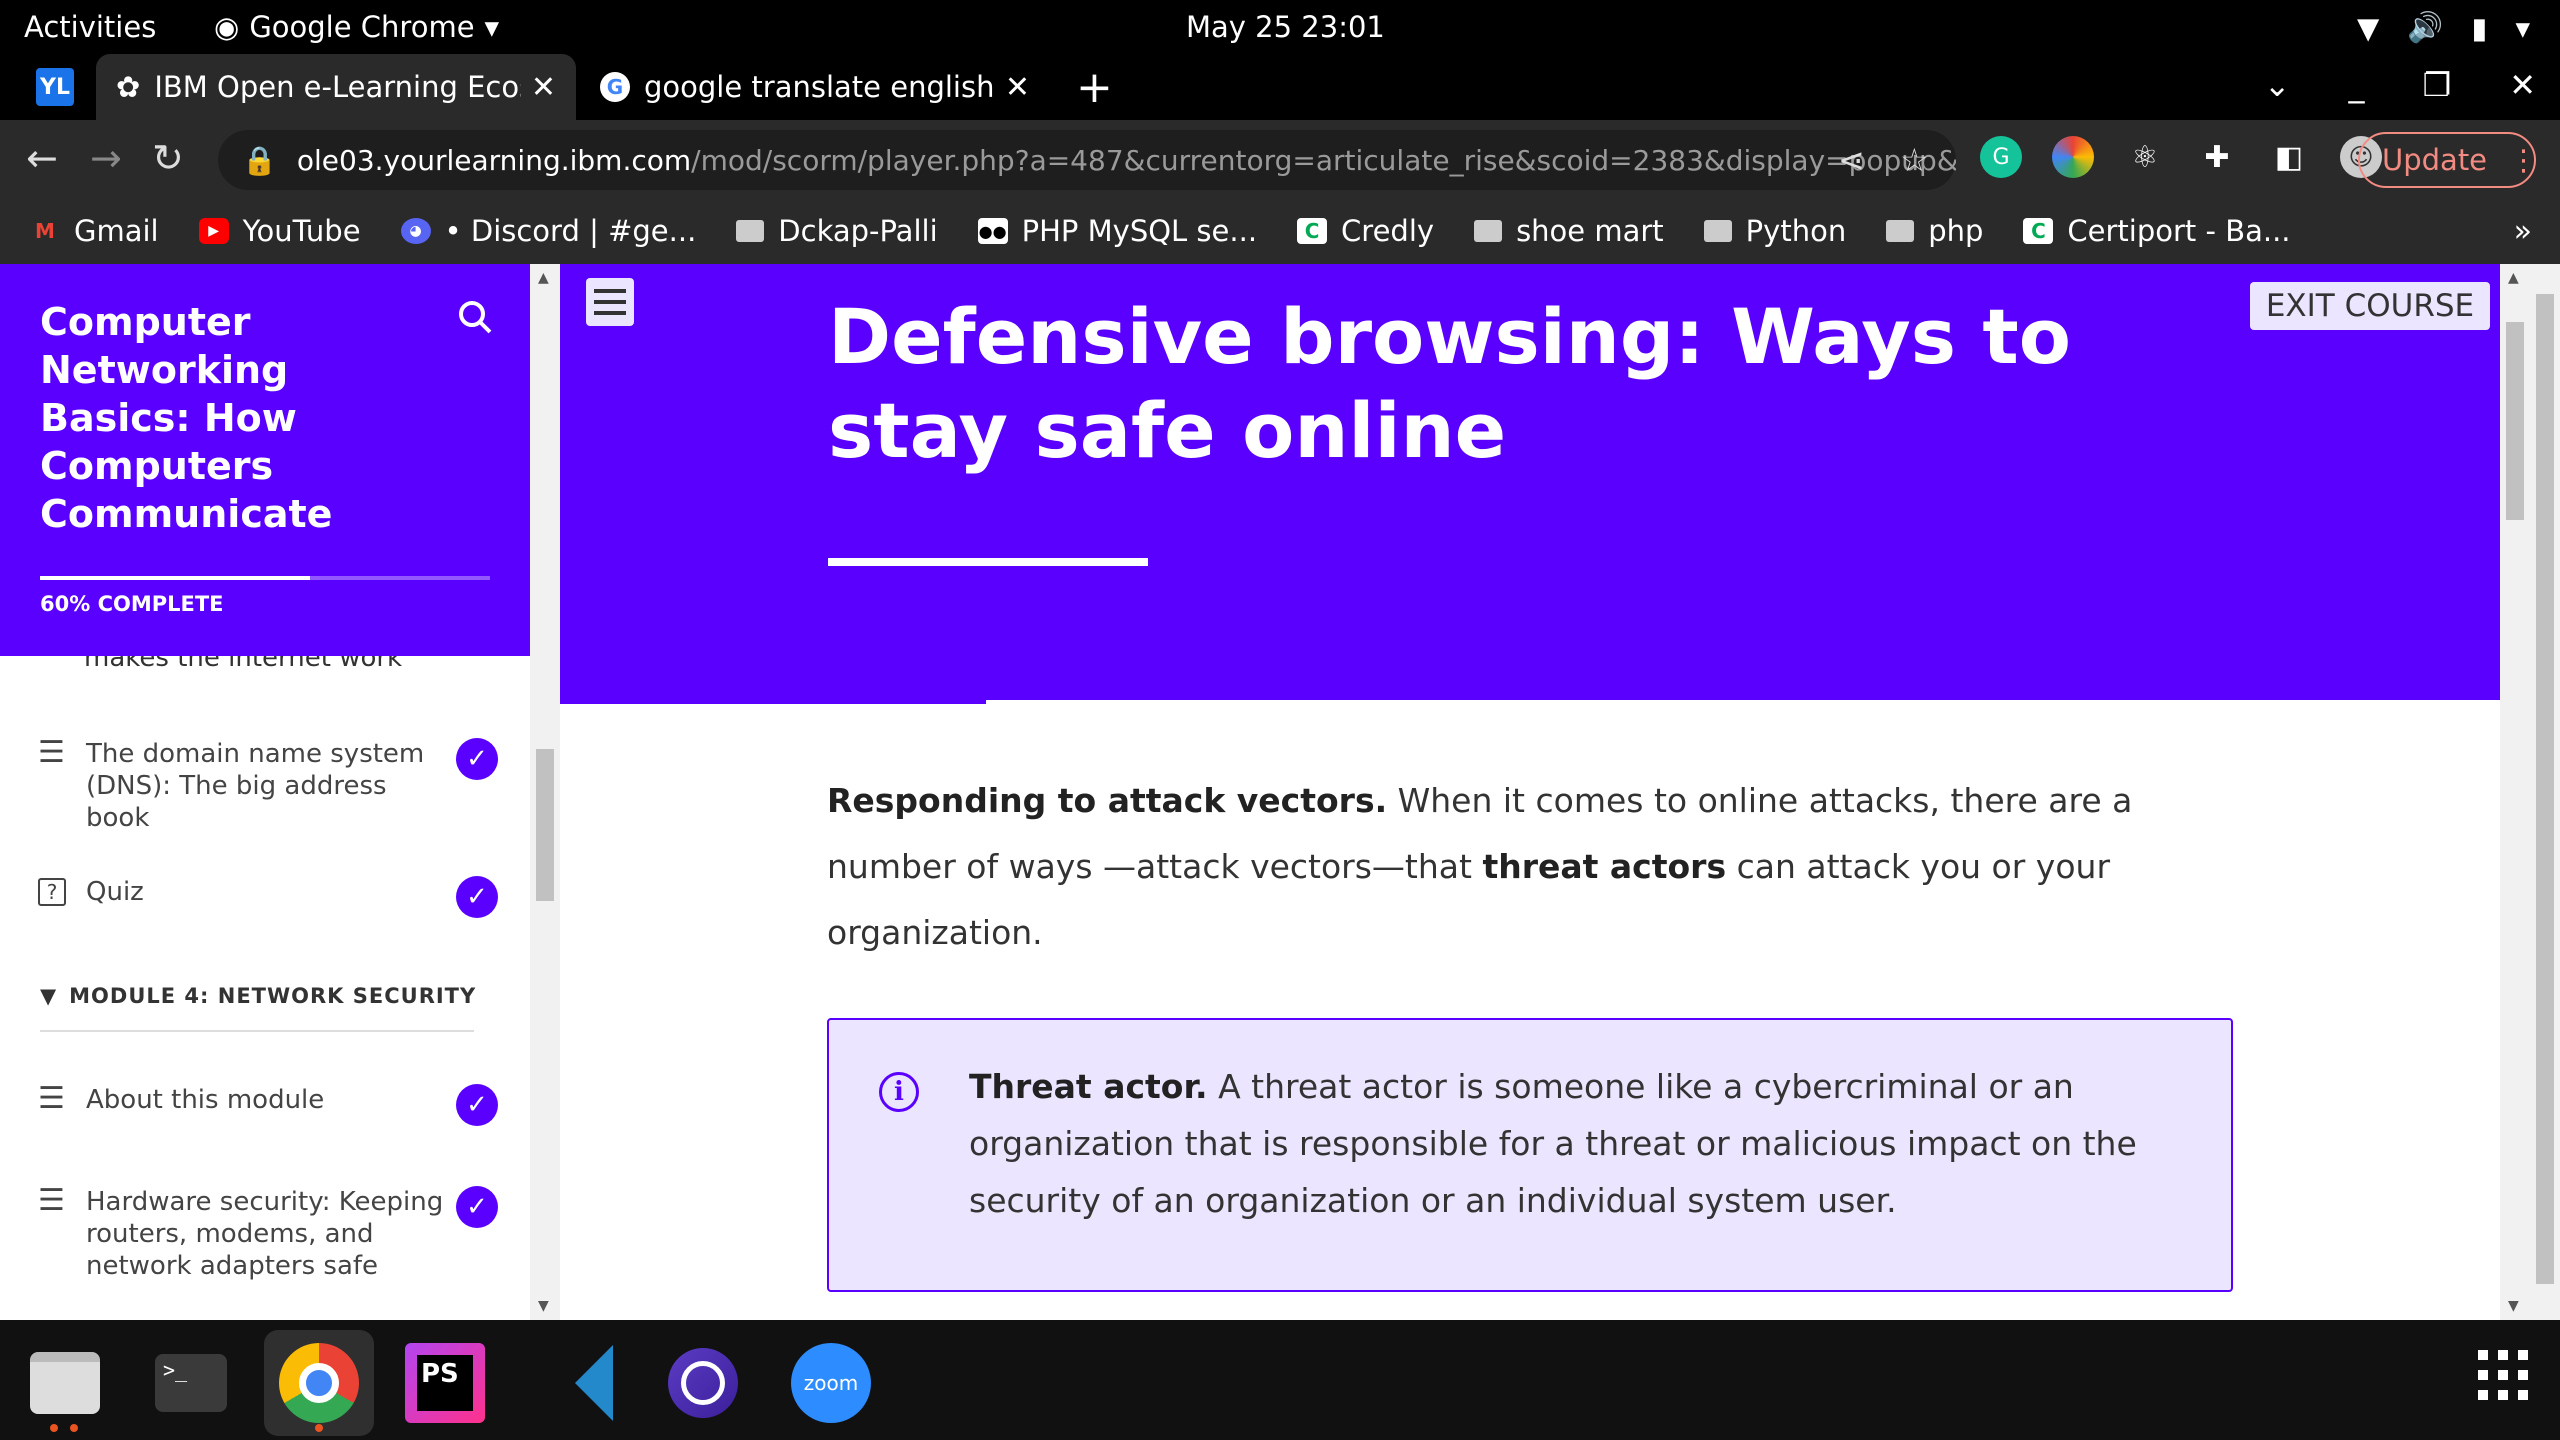  What do you see at coordinates (819, 87) in the screenshot?
I see `tab-title: google translate english t` at bounding box center [819, 87].